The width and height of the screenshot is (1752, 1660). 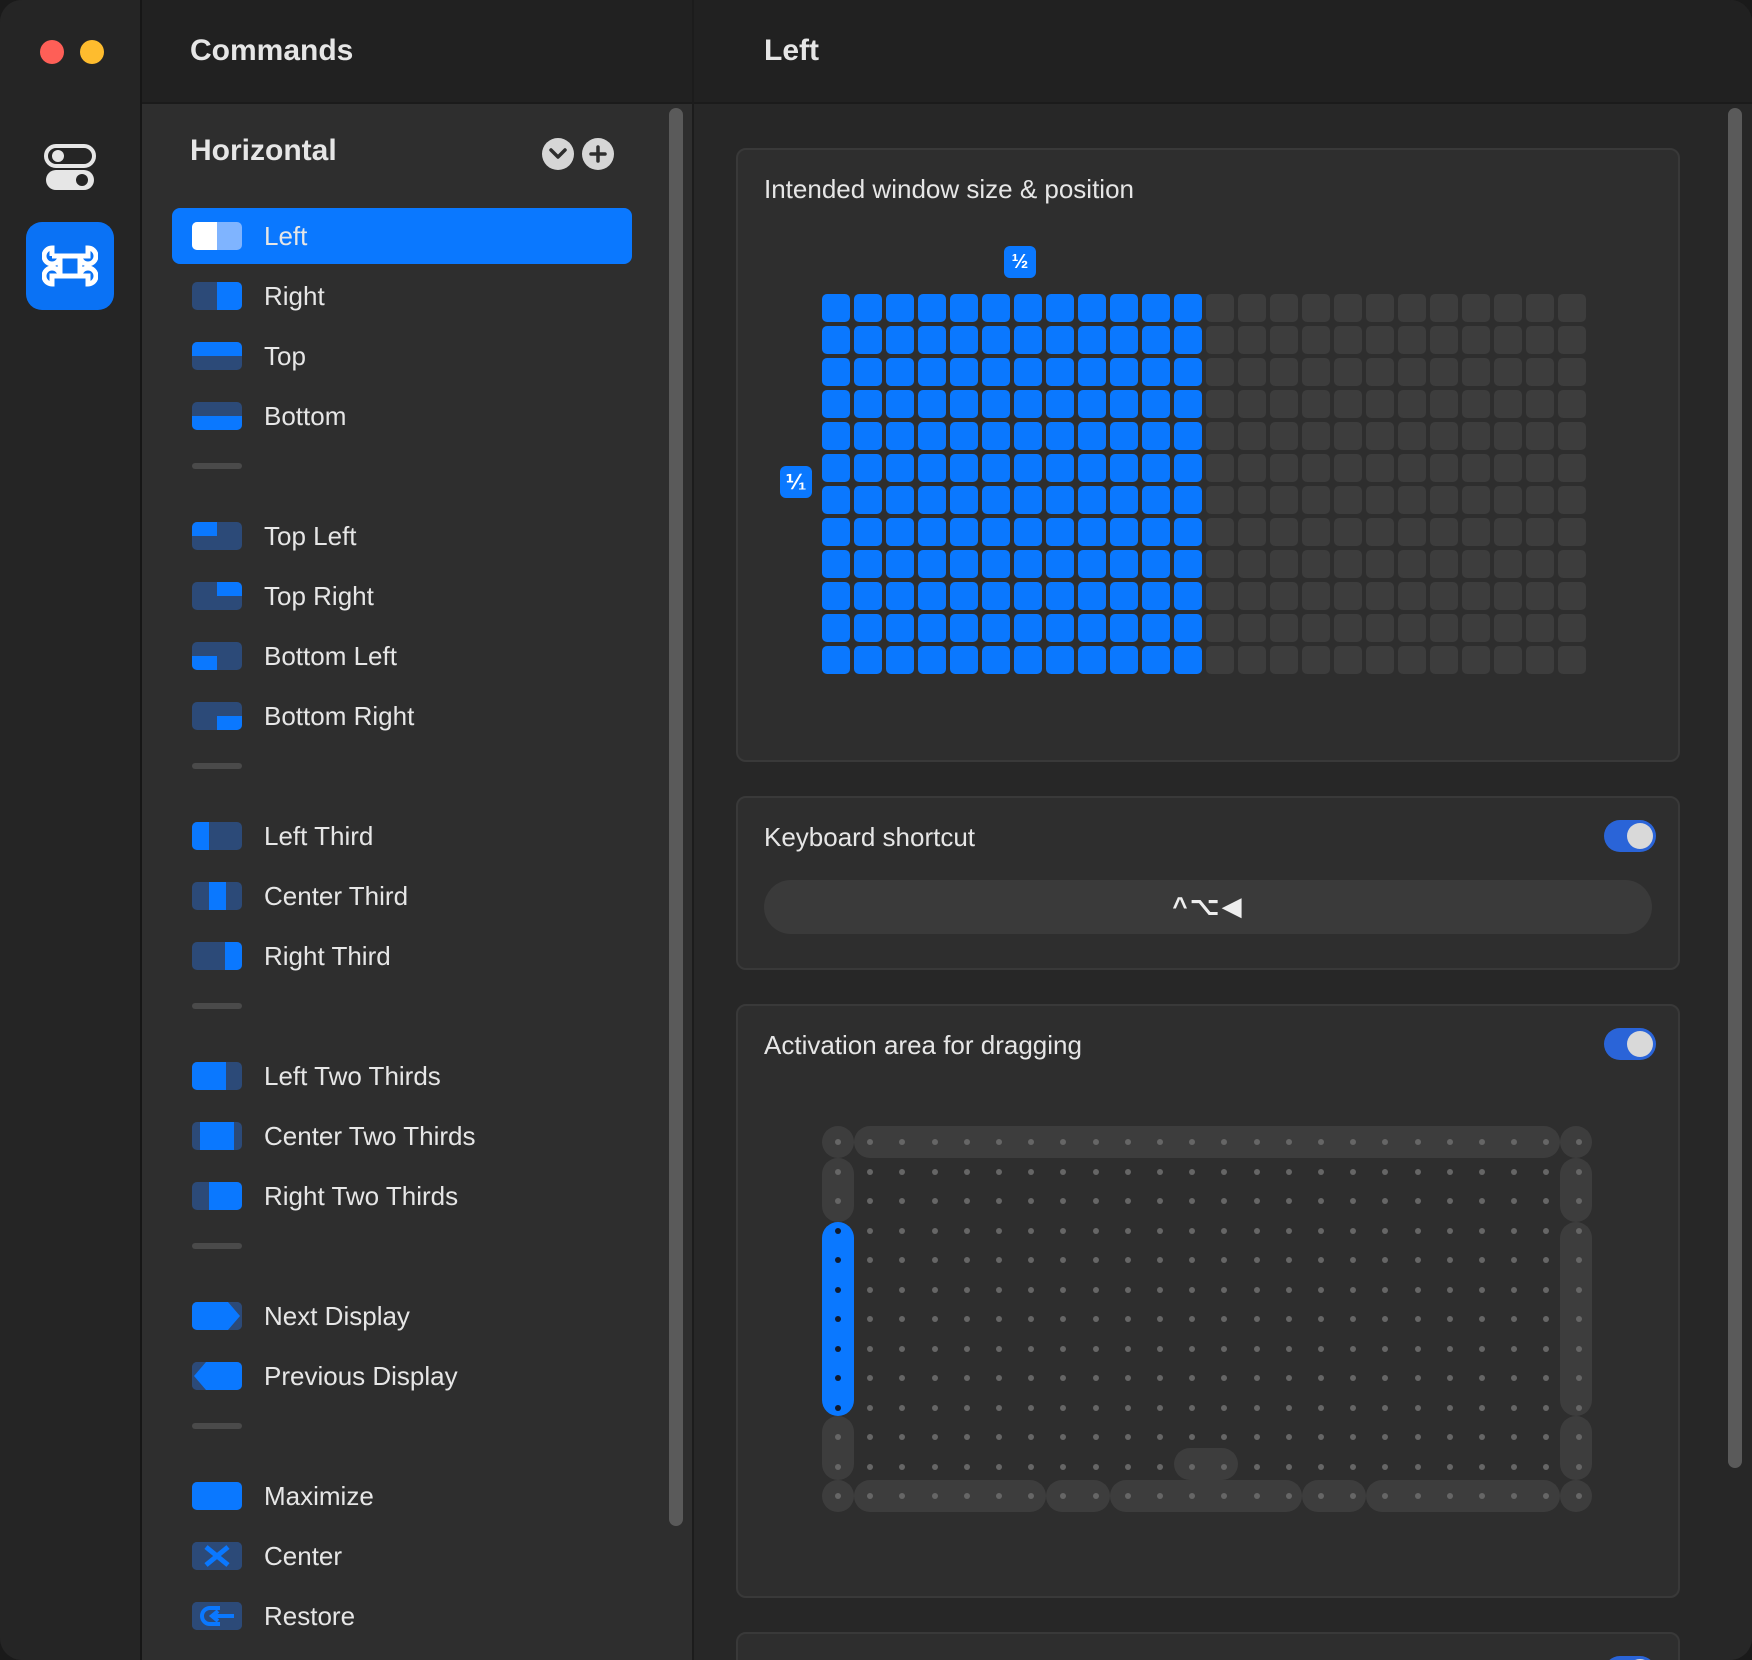 I want to click on command-item-right: Right, so click(x=402, y=296).